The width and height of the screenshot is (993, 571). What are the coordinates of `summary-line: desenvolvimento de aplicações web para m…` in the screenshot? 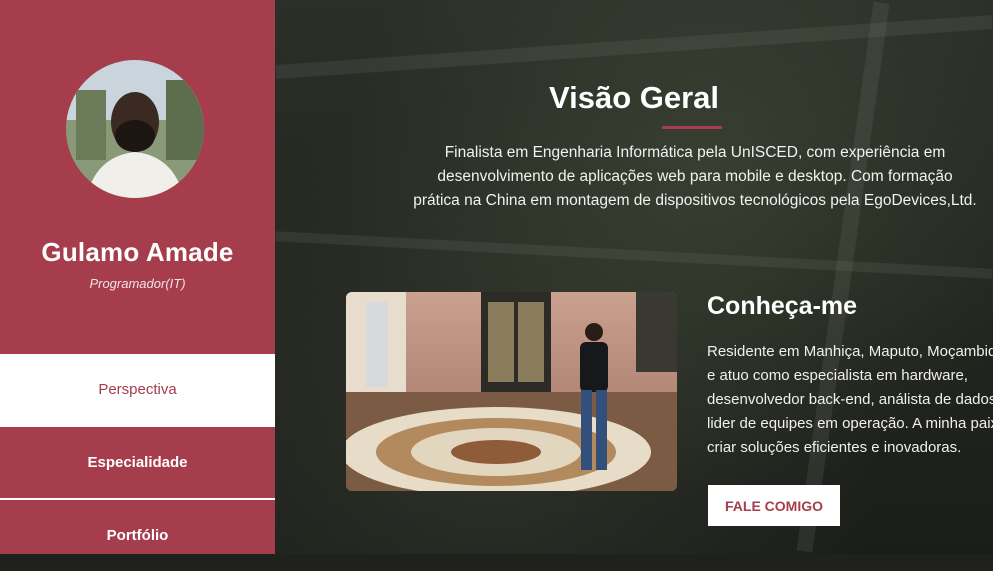 It's located at (695, 176).